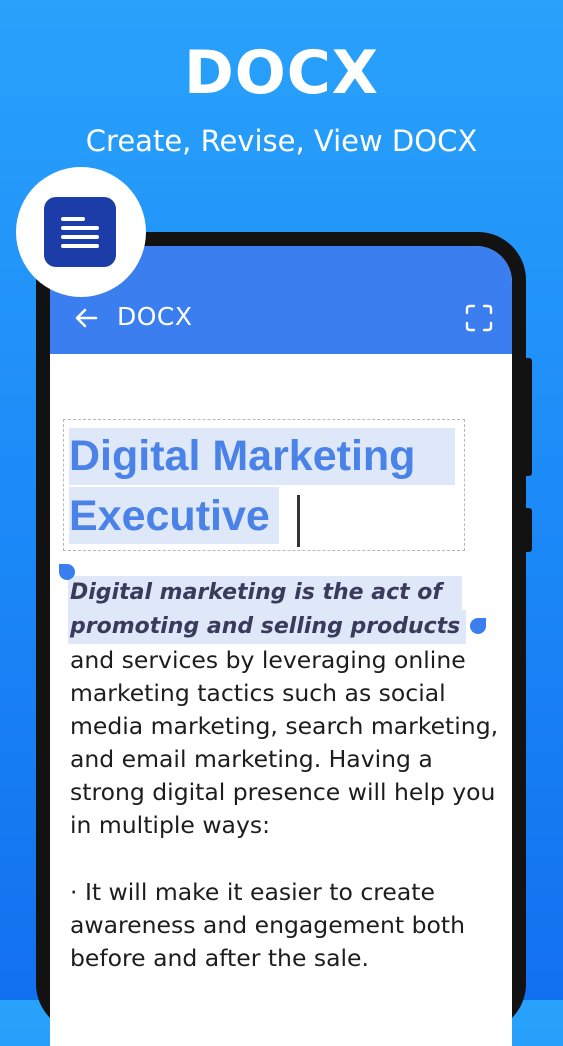 Image resolution: width=563 pixels, height=1046 pixels. Describe the element at coordinates (281, 73) in the screenshot. I see `promo-title: DOCX` at that location.